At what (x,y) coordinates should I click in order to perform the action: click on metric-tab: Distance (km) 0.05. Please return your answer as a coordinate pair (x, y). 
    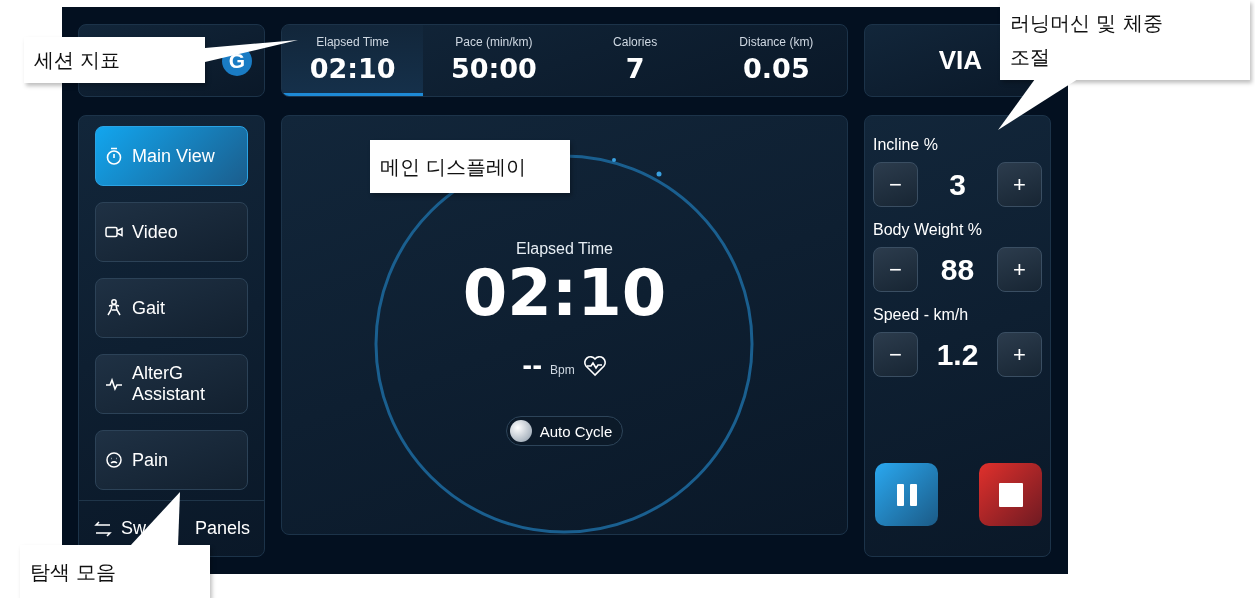
    Looking at the image, I should click on (776, 60).